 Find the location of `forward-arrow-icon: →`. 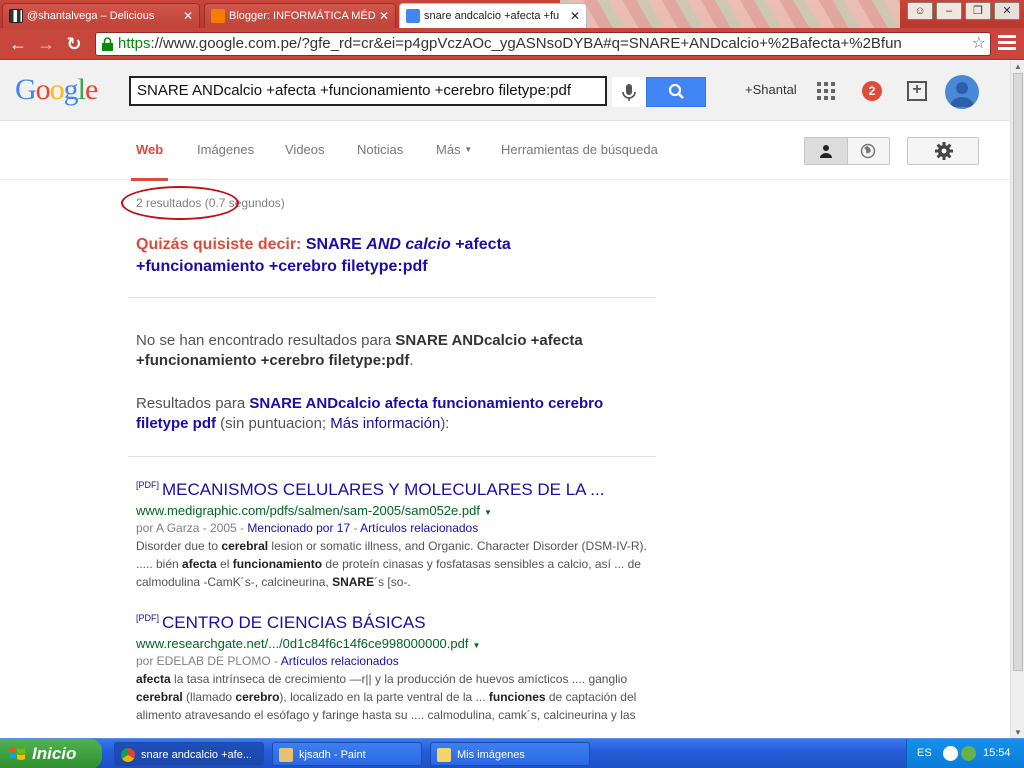

forward-arrow-icon: → is located at coordinates (46, 44).